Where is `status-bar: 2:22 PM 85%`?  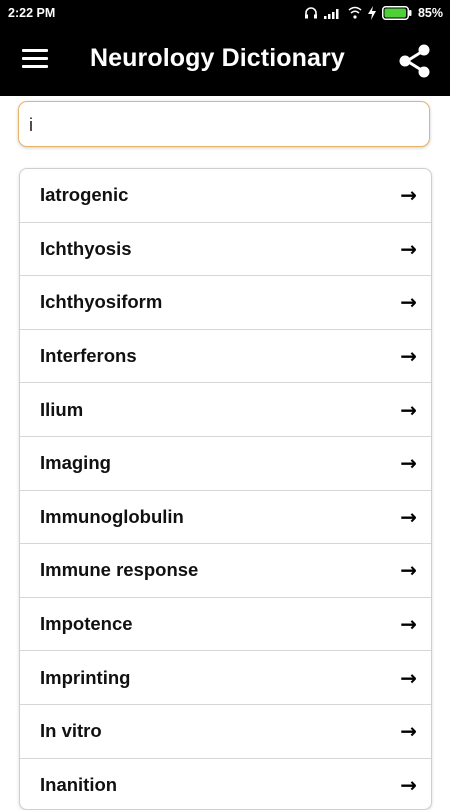 status-bar: 2:22 PM 85% is located at coordinates (225, 13).